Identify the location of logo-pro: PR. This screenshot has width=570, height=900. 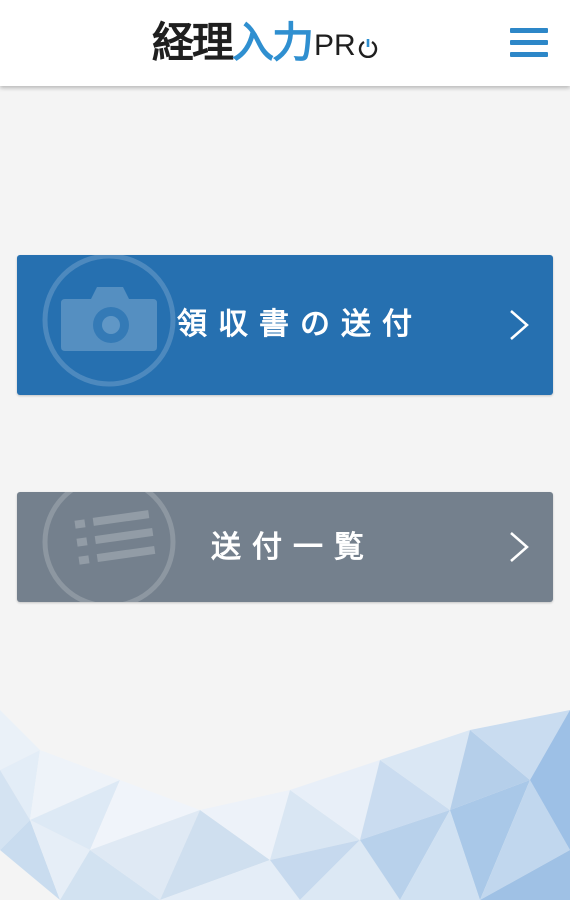
(346, 46).